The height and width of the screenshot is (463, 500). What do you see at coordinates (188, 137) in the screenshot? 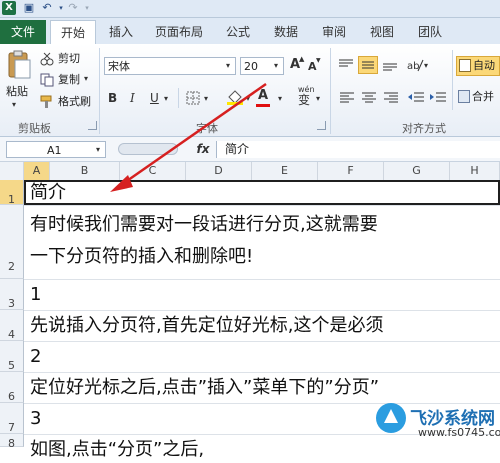
I see `annotation-arrow-icon` at bounding box center [188, 137].